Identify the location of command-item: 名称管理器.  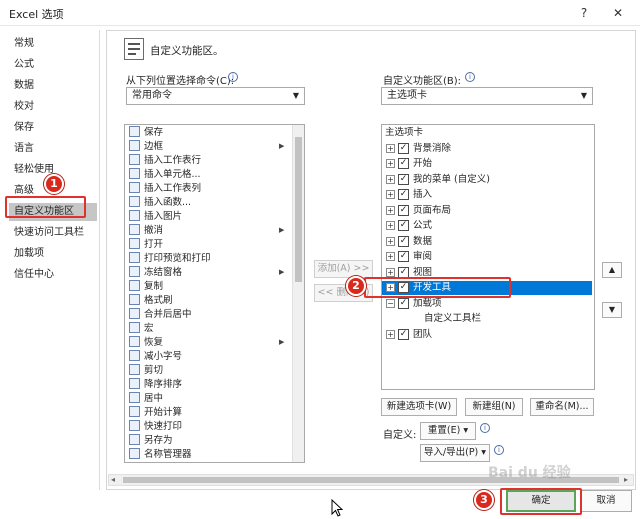
(160, 454).